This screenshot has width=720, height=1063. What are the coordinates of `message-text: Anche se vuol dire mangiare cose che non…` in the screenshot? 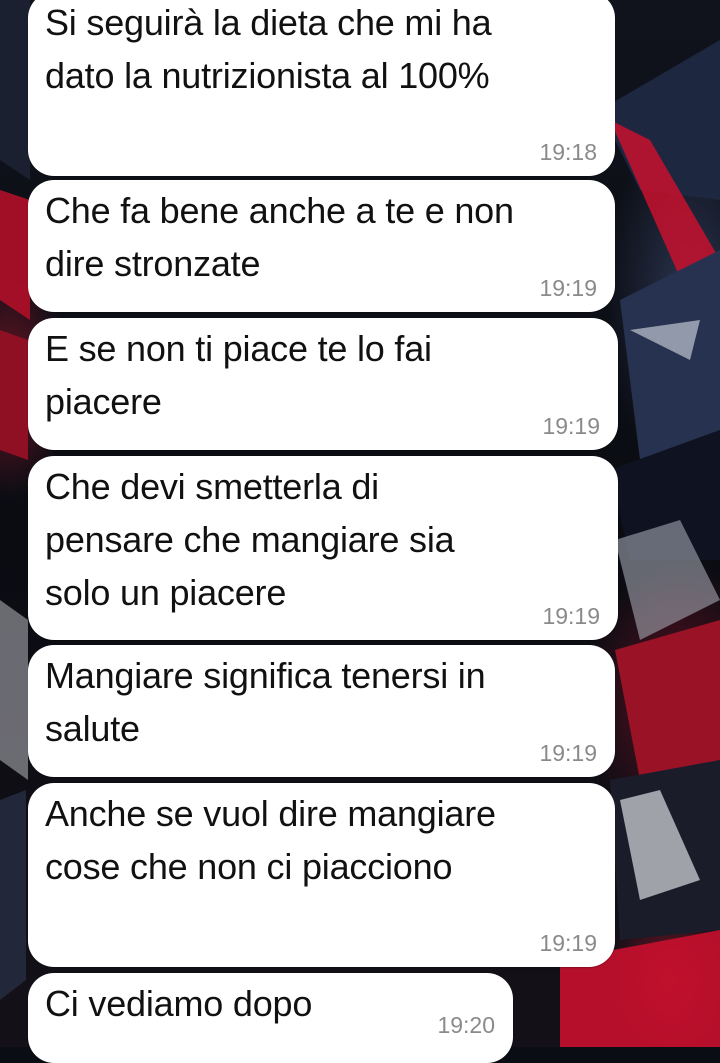 It's located at (270, 840).